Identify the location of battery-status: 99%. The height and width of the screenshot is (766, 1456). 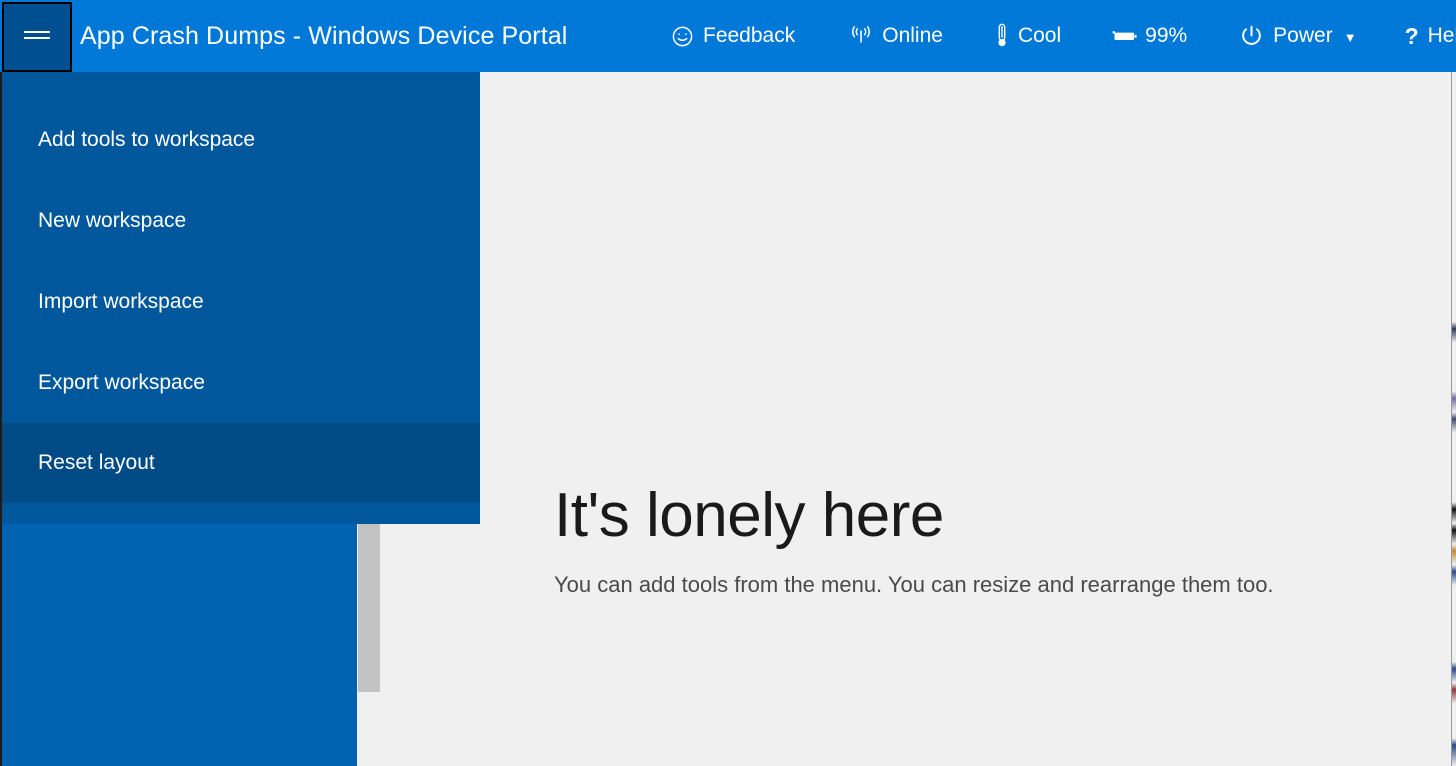
(1149, 36).